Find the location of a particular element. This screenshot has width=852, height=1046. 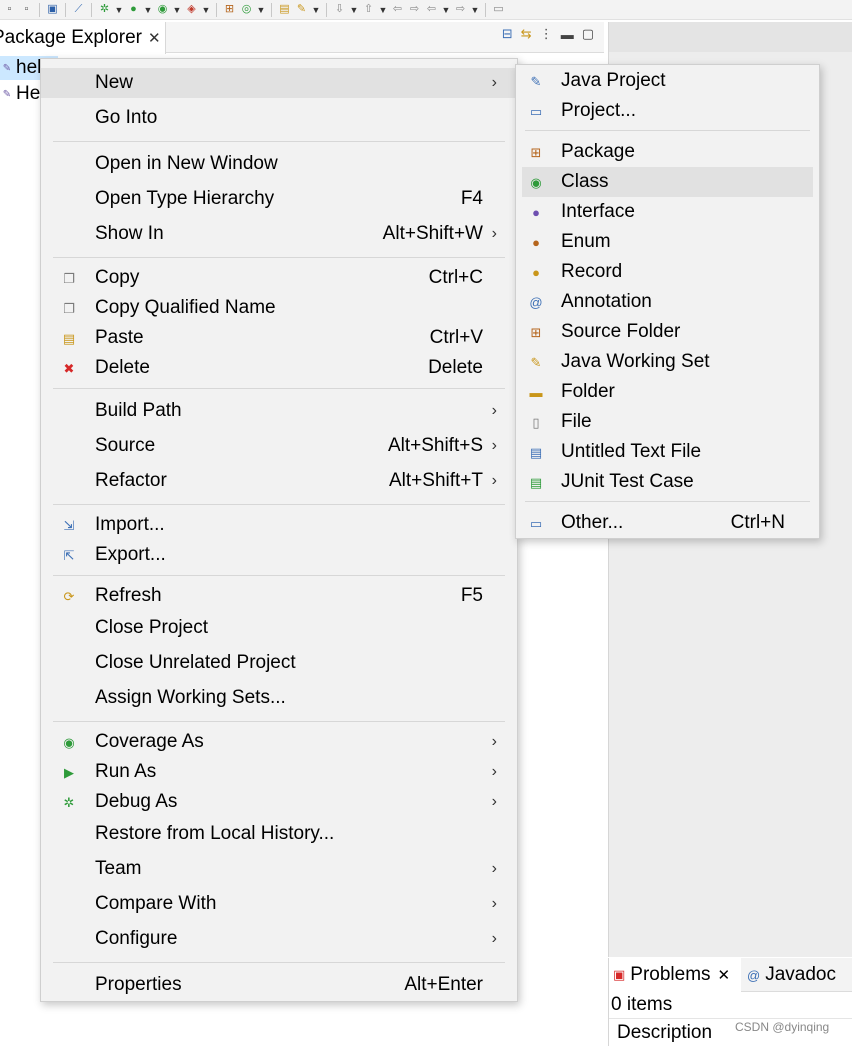

submenu-item-source-folder: ⊞ Source Folder is located at coordinates (667, 332).